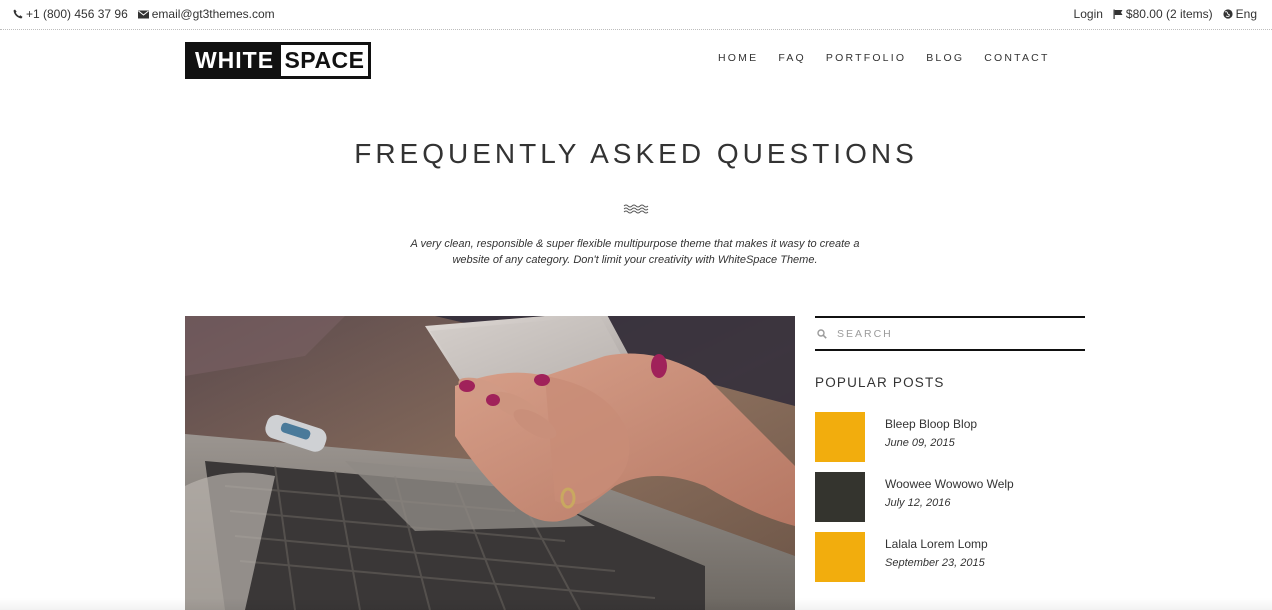 The height and width of the screenshot is (610, 1272). I want to click on main-nav: HOME FAQ PORTFOLIO BLOG CONTACT, so click(894, 58).